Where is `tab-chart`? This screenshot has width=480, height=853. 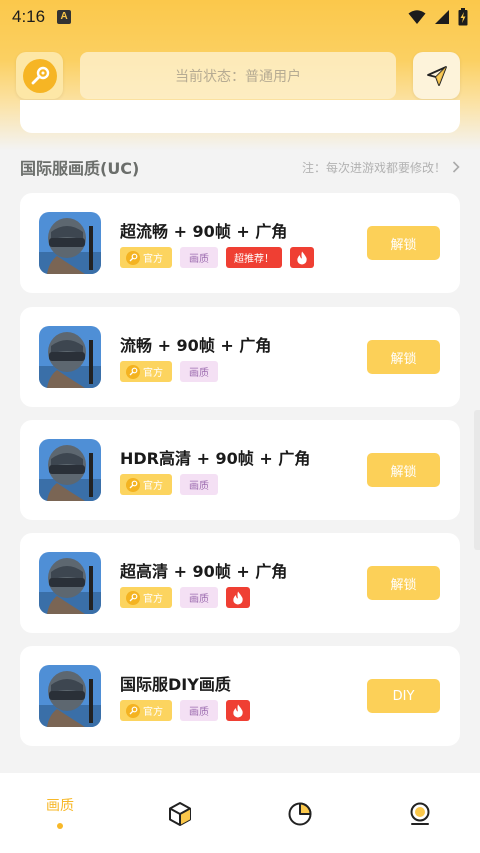 tab-chart is located at coordinates (300, 813).